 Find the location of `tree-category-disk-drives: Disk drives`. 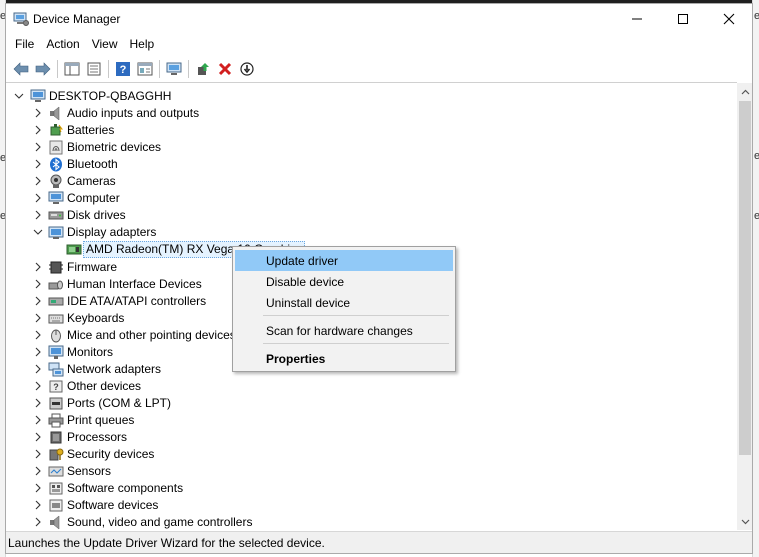

tree-category-disk-drives: Disk drives is located at coordinates (371, 215).